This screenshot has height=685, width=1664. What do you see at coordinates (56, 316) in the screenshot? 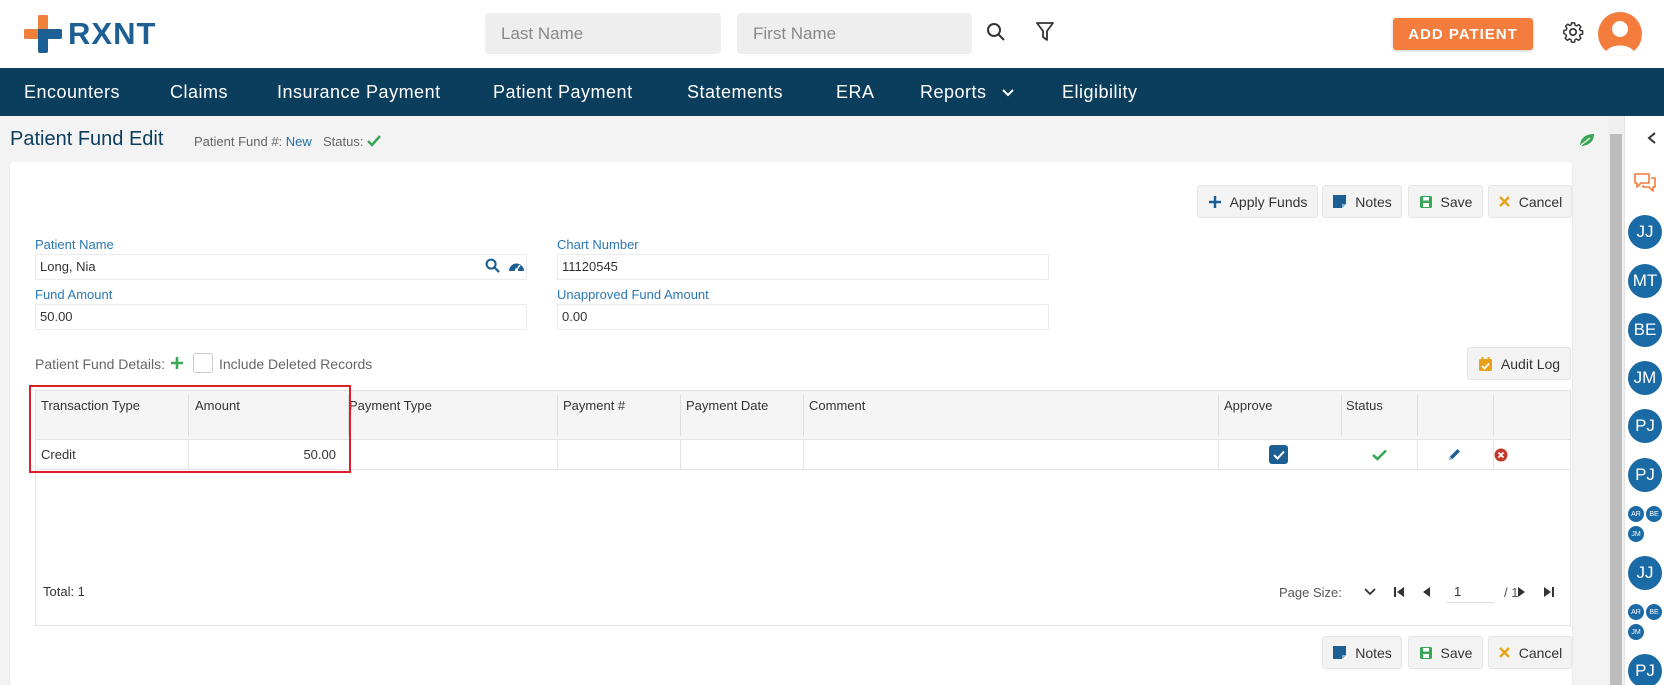
I see `fund-amount-value: 50.00` at bounding box center [56, 316].